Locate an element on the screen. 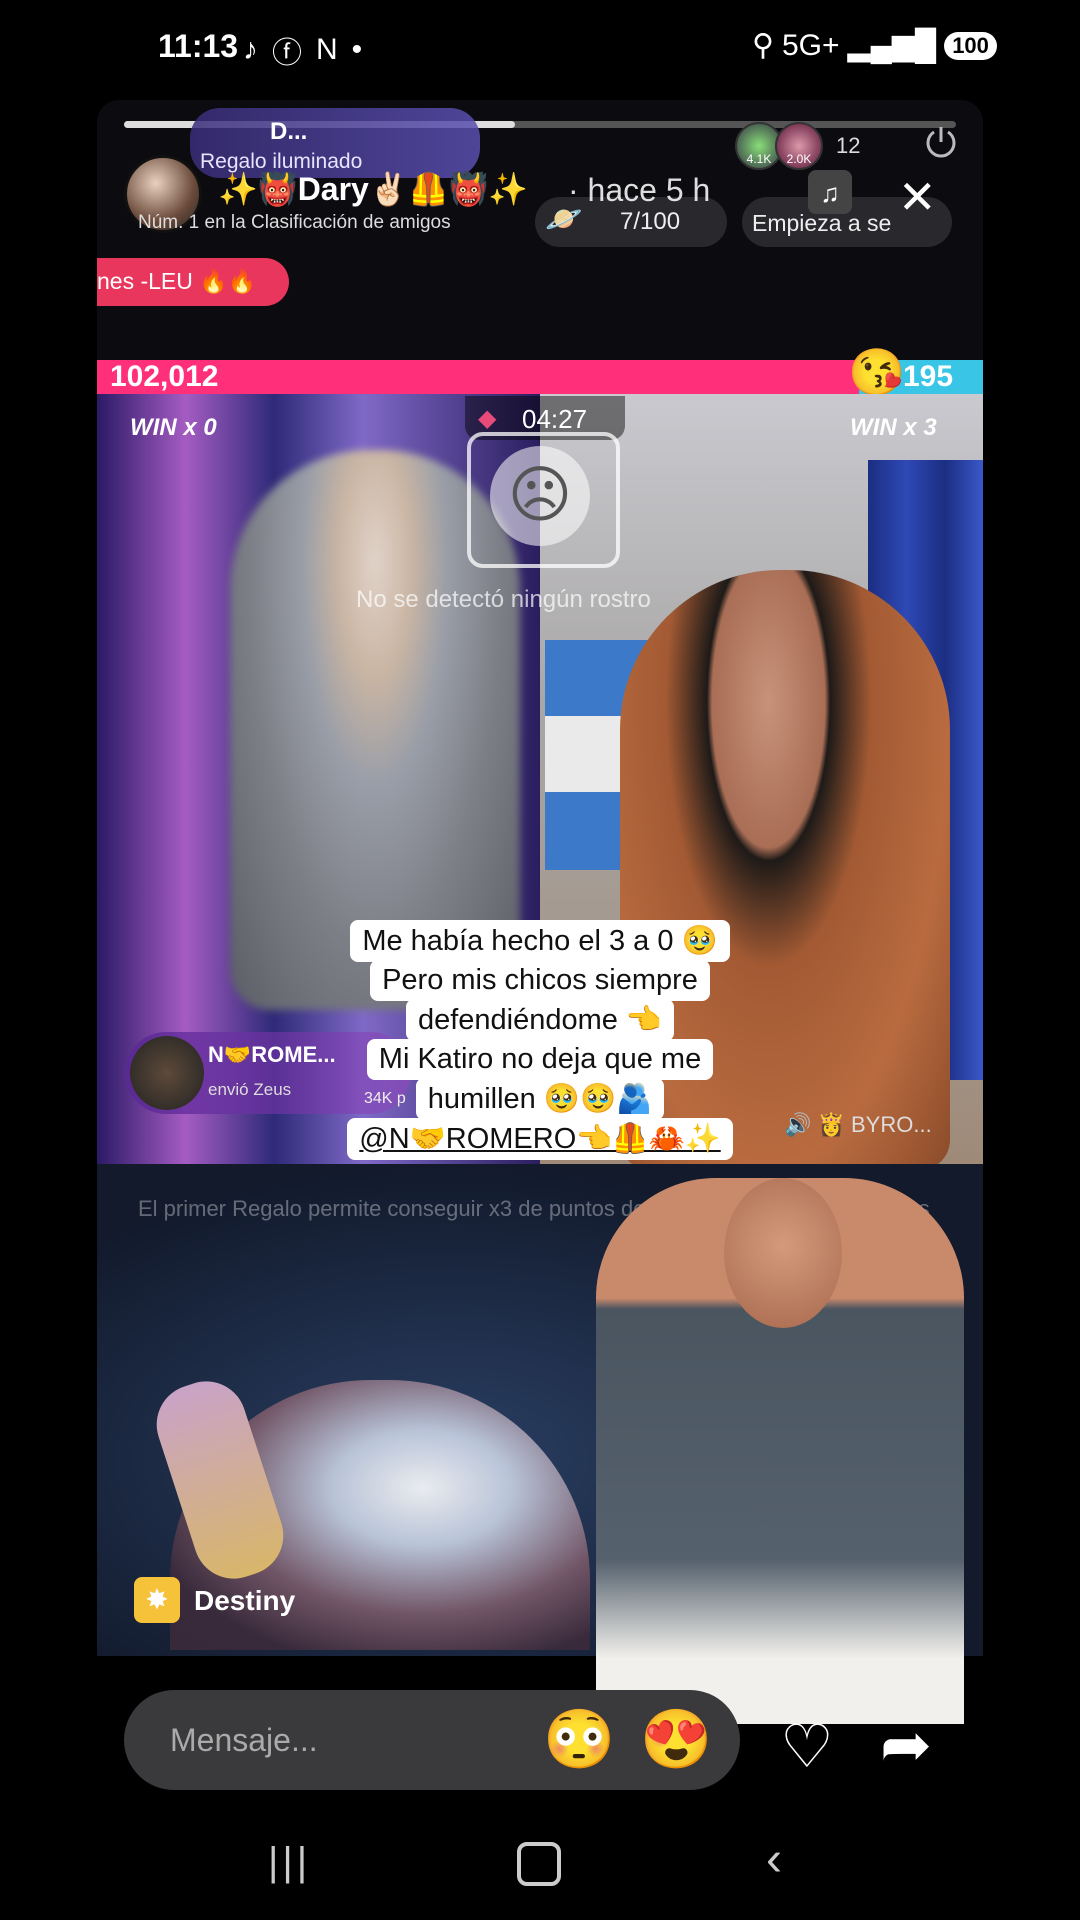 This screenshot has width=1080, height=1920. caption-mention: @N🤝ROMERO👈🦺🦀✨ is located at coordinates (540, 1139).